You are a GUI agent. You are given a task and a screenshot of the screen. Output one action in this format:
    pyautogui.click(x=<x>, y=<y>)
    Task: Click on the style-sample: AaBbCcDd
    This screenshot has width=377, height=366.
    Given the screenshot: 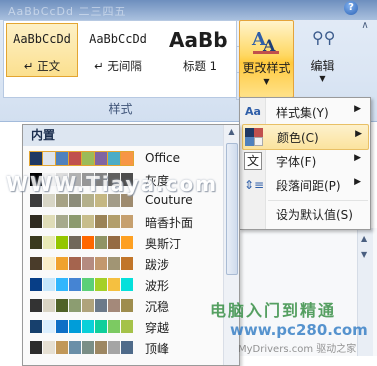 What is the action you would take?
    pyautogui.click(x=118, y=39)
    